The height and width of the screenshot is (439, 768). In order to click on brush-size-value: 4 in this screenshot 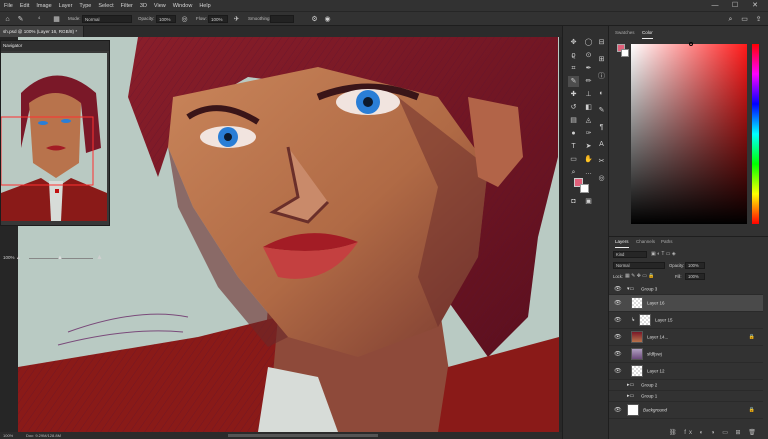, I will do `click(39, 17)`.